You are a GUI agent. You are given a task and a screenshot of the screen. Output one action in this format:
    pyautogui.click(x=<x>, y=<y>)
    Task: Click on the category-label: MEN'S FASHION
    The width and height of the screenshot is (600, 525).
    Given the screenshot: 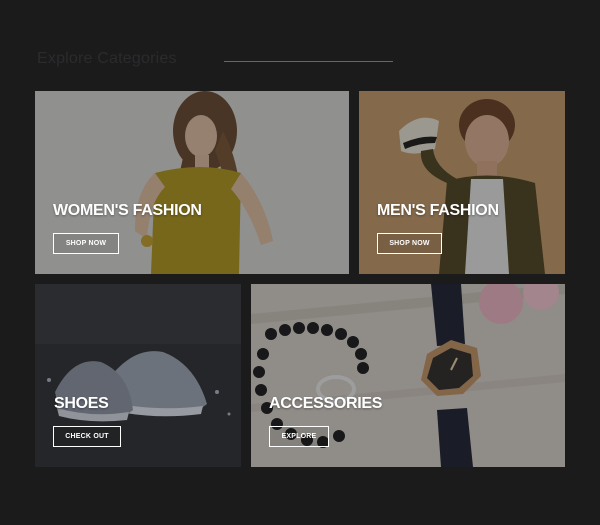 What is the action you would take?
    pyautogui.click(x=438, y=210)
    